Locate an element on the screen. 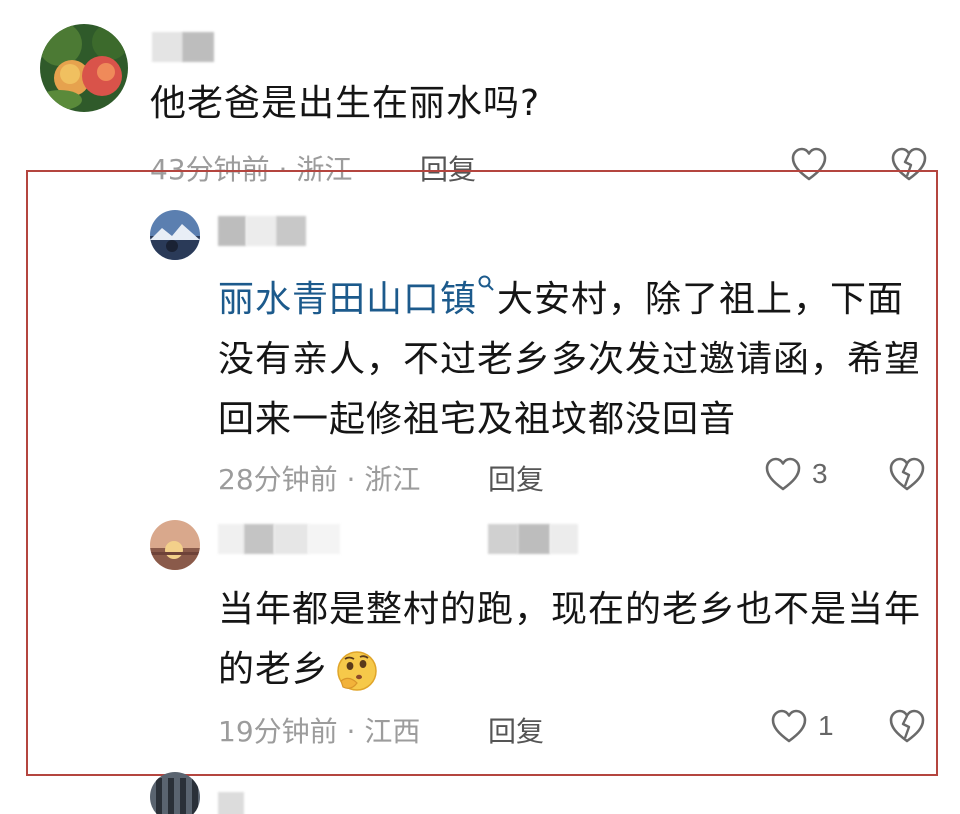 The width and height of the screenshot is (960, 814). search-icon is located at coordinates (486, 283).